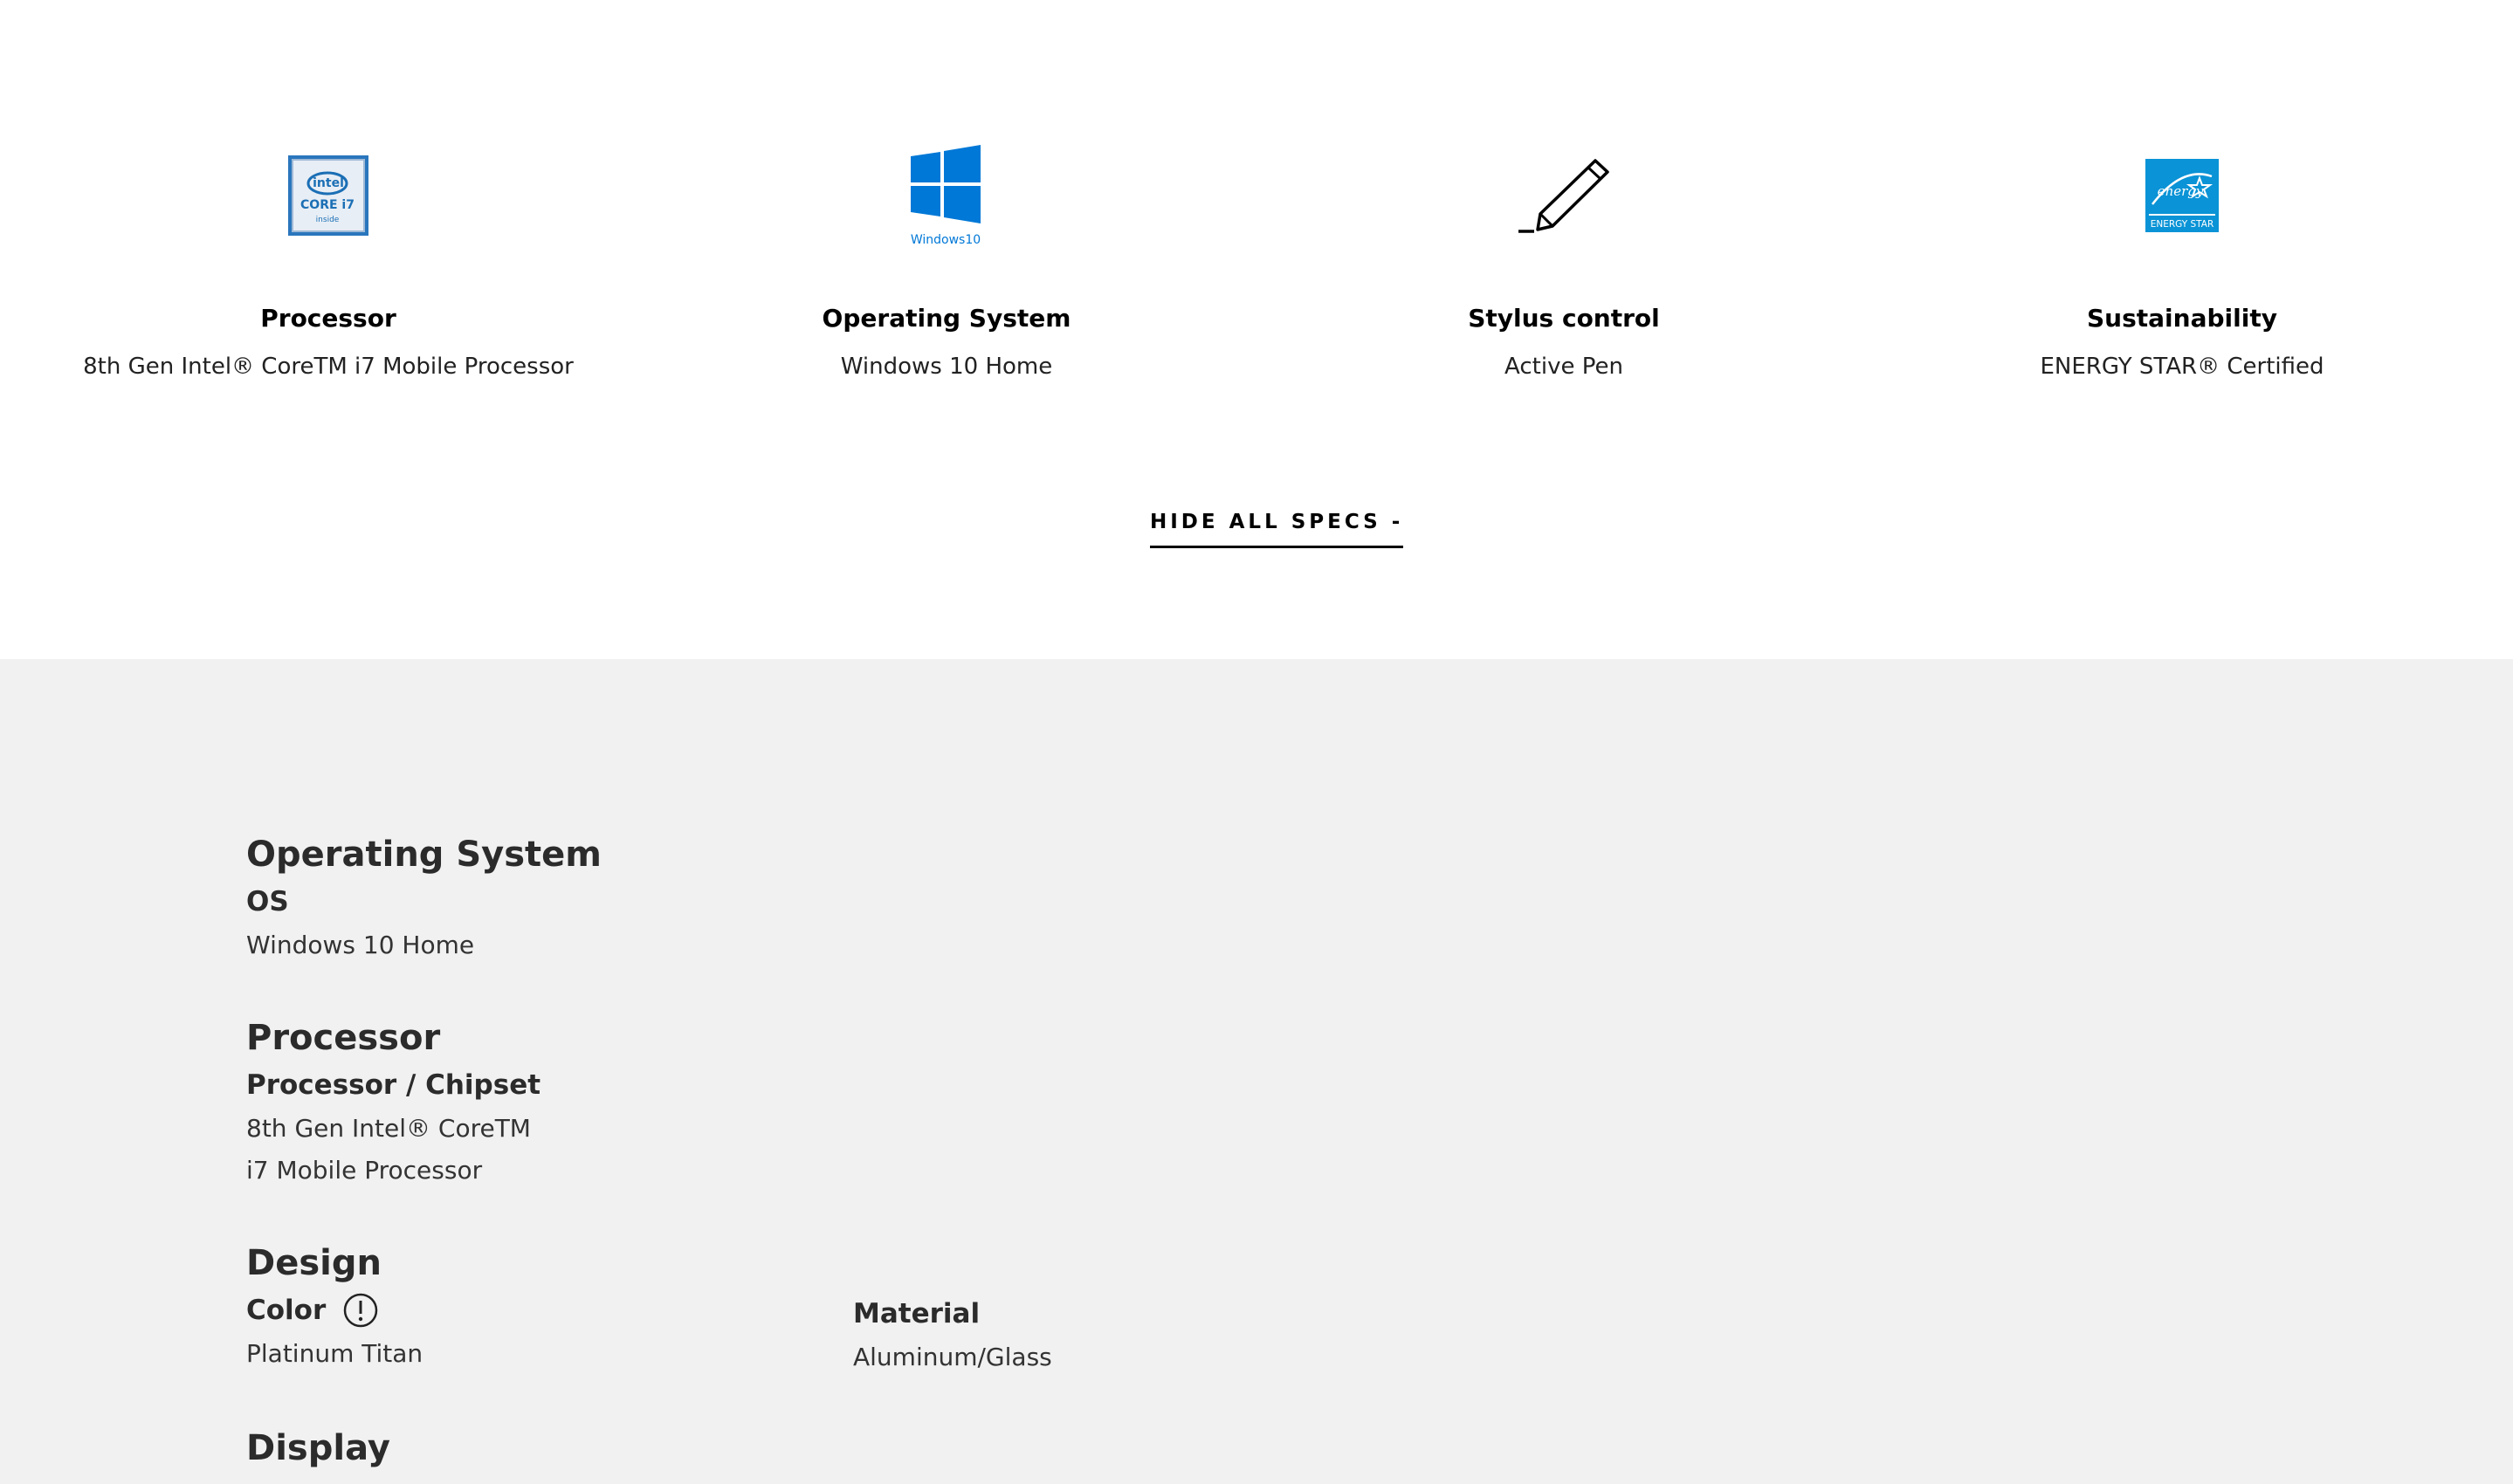 This screenshot has height=1484, width=2513. I want to click on spec-group-display: Display, so click(318, 1448).